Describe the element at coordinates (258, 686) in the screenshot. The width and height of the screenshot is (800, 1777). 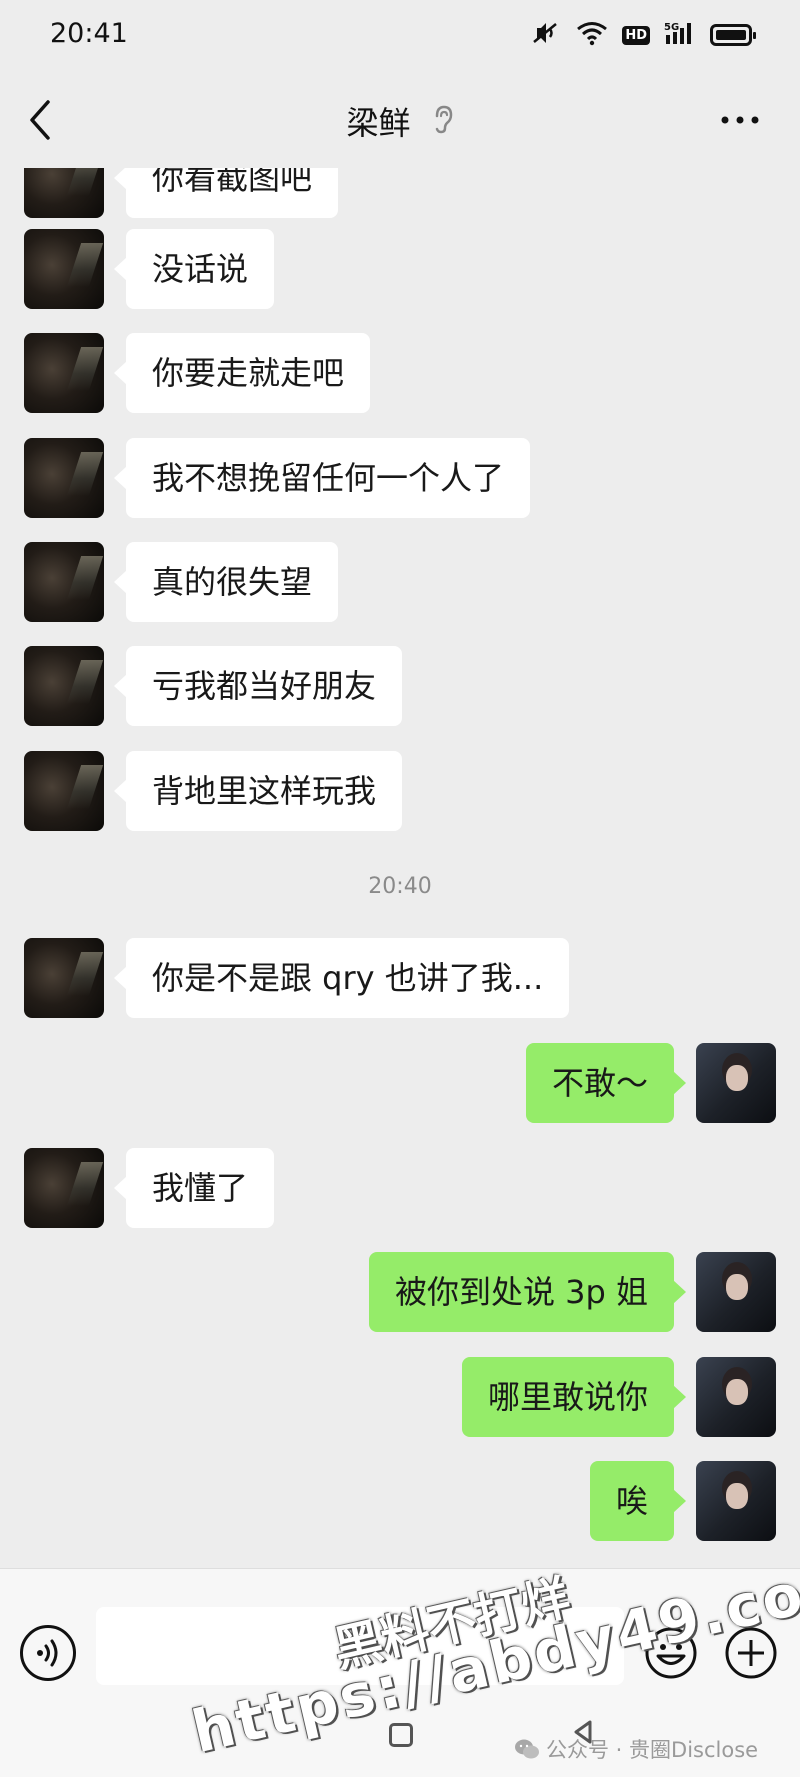
I see `received-message-bubble: 亏我都当好朋友` at that location.